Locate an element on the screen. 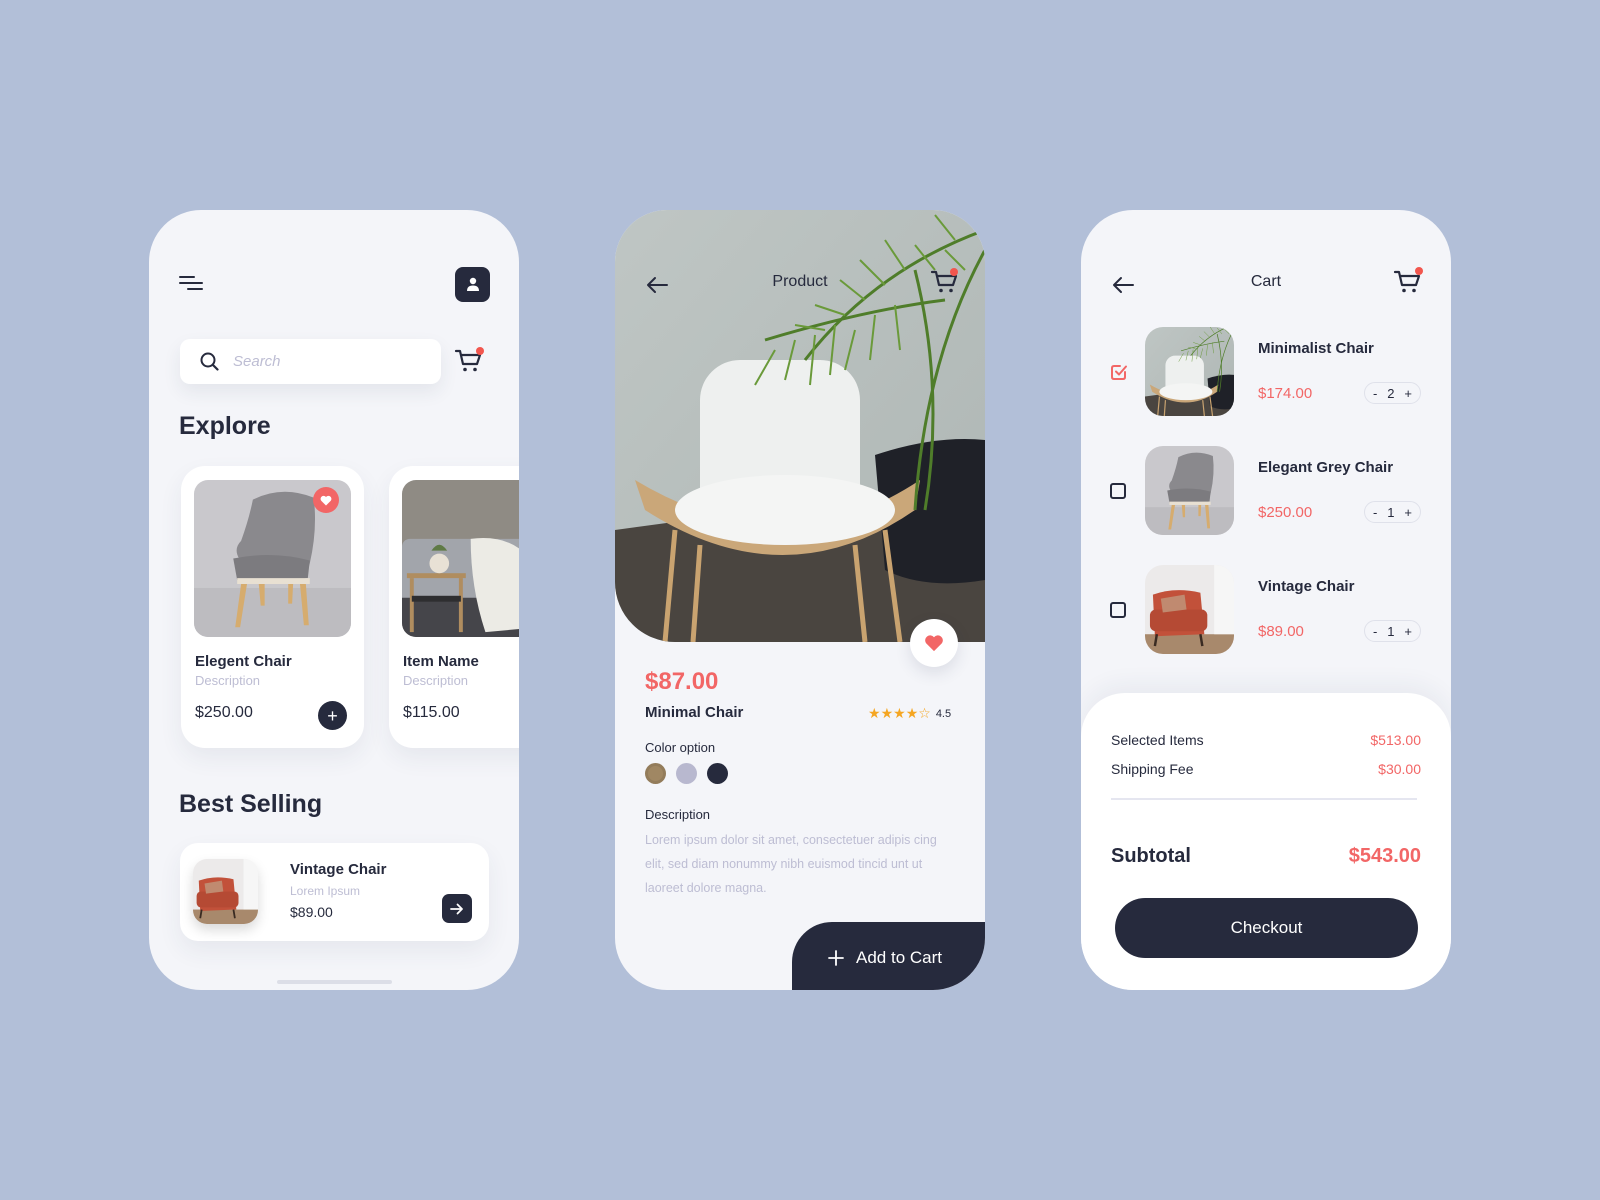  selected-items-row: Selected Items $513.00 is located at coordinates (1266, 740).